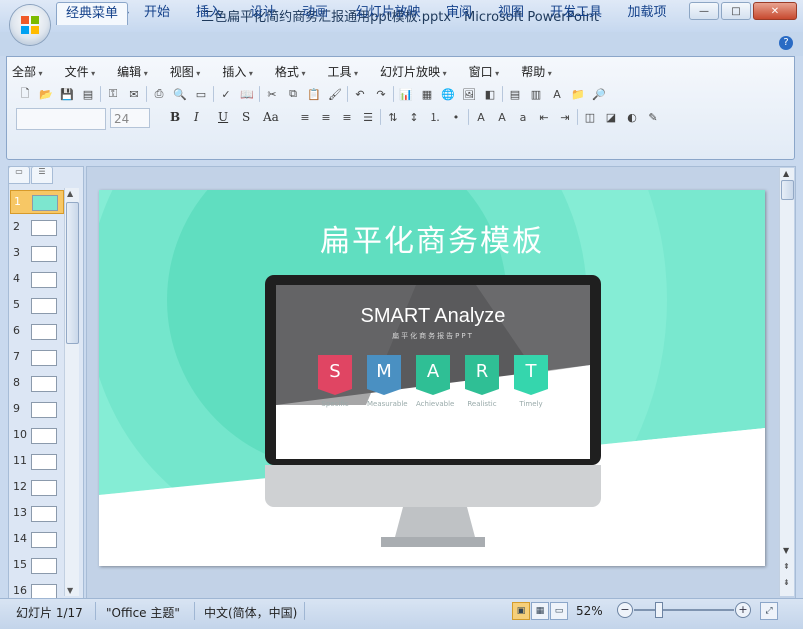  Describe the element at coordinates (290, 71) in the screenshot. I see `menu-format: 格式` at that location.